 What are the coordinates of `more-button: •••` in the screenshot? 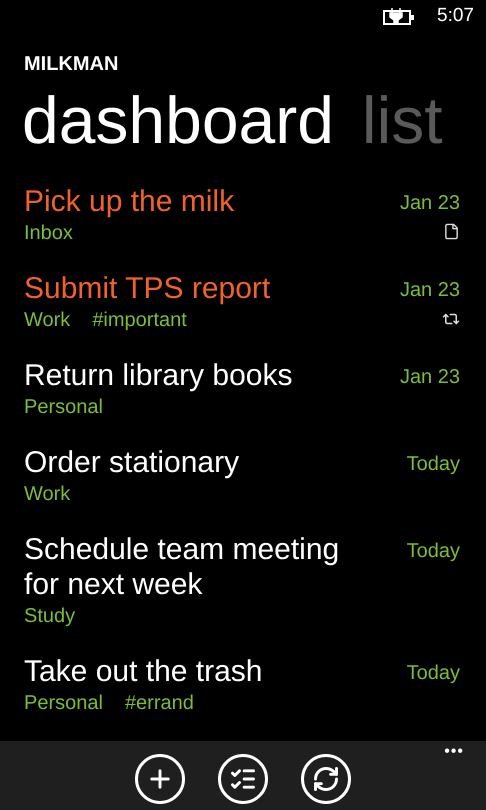 It's located at (454, 751).